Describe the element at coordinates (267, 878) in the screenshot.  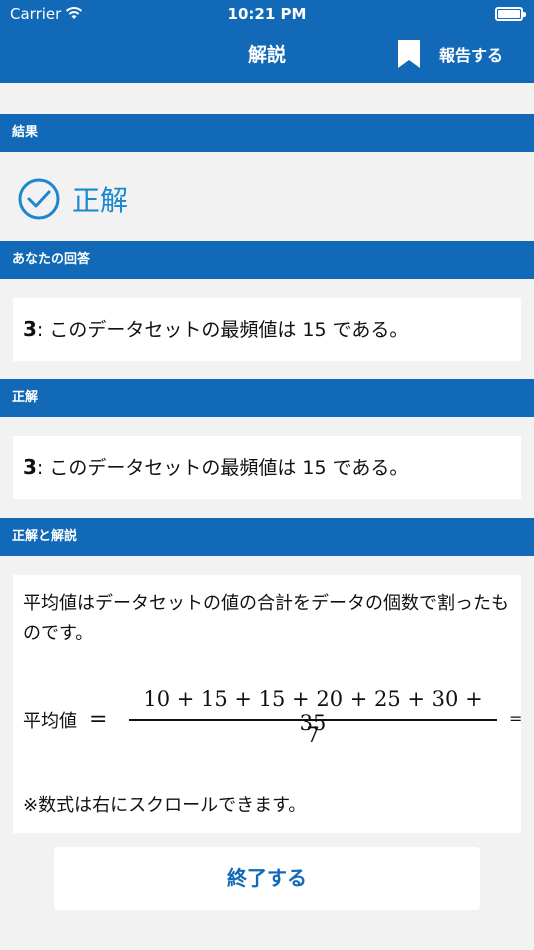
I see `finish-button: 終了する` at that location.